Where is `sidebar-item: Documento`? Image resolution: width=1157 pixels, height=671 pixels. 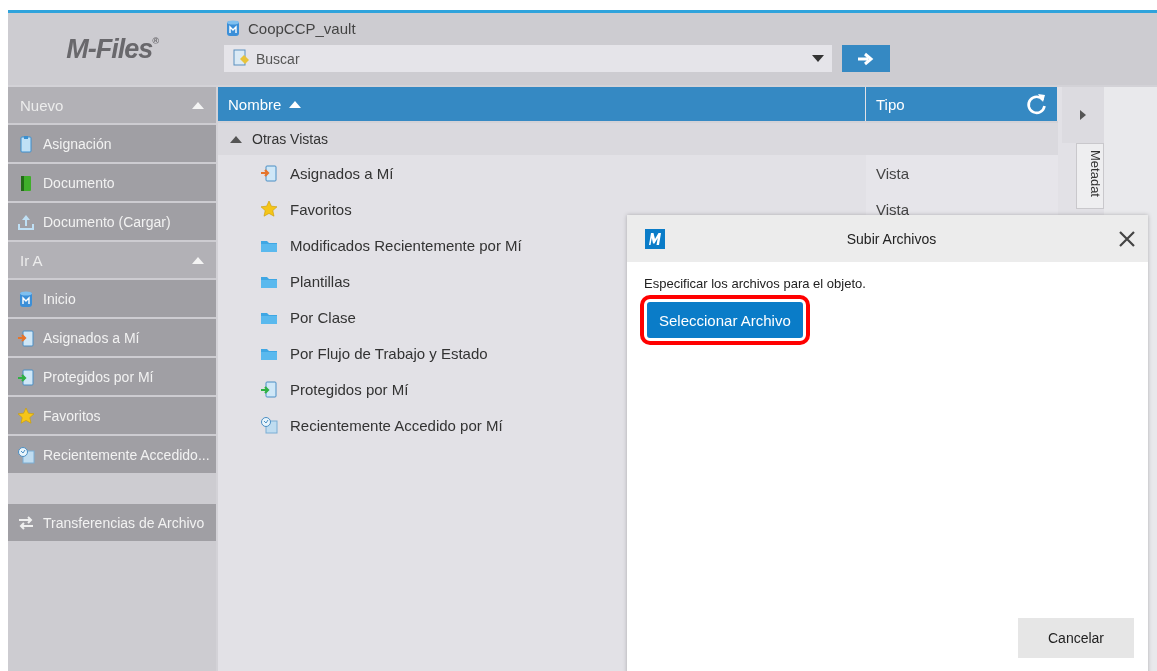
sidebar-item: Documento is located at coordinates (112, 182).